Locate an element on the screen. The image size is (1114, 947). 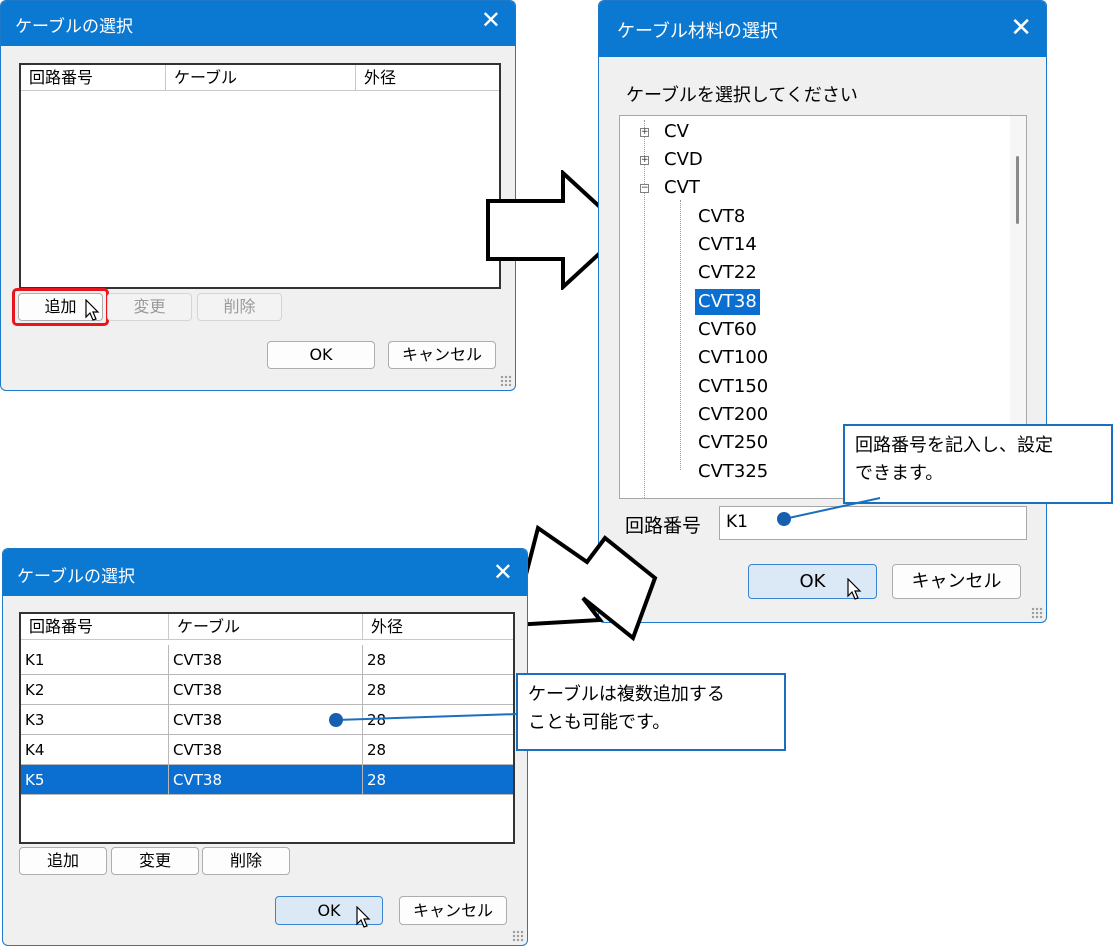
tree-guide-line is located at coordinates (644, 309).